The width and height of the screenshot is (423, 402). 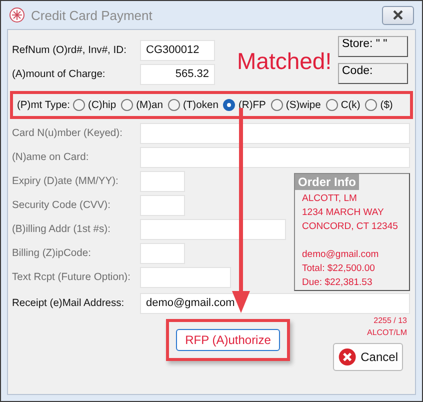 What do you see at coordinates (368, 357) in the screenshot?
I see `cancel-button: Cancel` at bounding box center [368, 357].